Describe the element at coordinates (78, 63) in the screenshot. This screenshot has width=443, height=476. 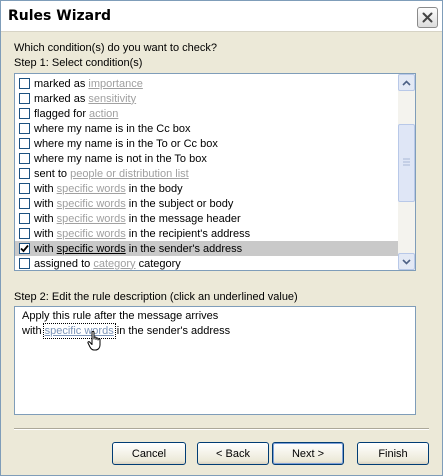
I see `step1-label: Step 1: Select condition(s)` at that location.